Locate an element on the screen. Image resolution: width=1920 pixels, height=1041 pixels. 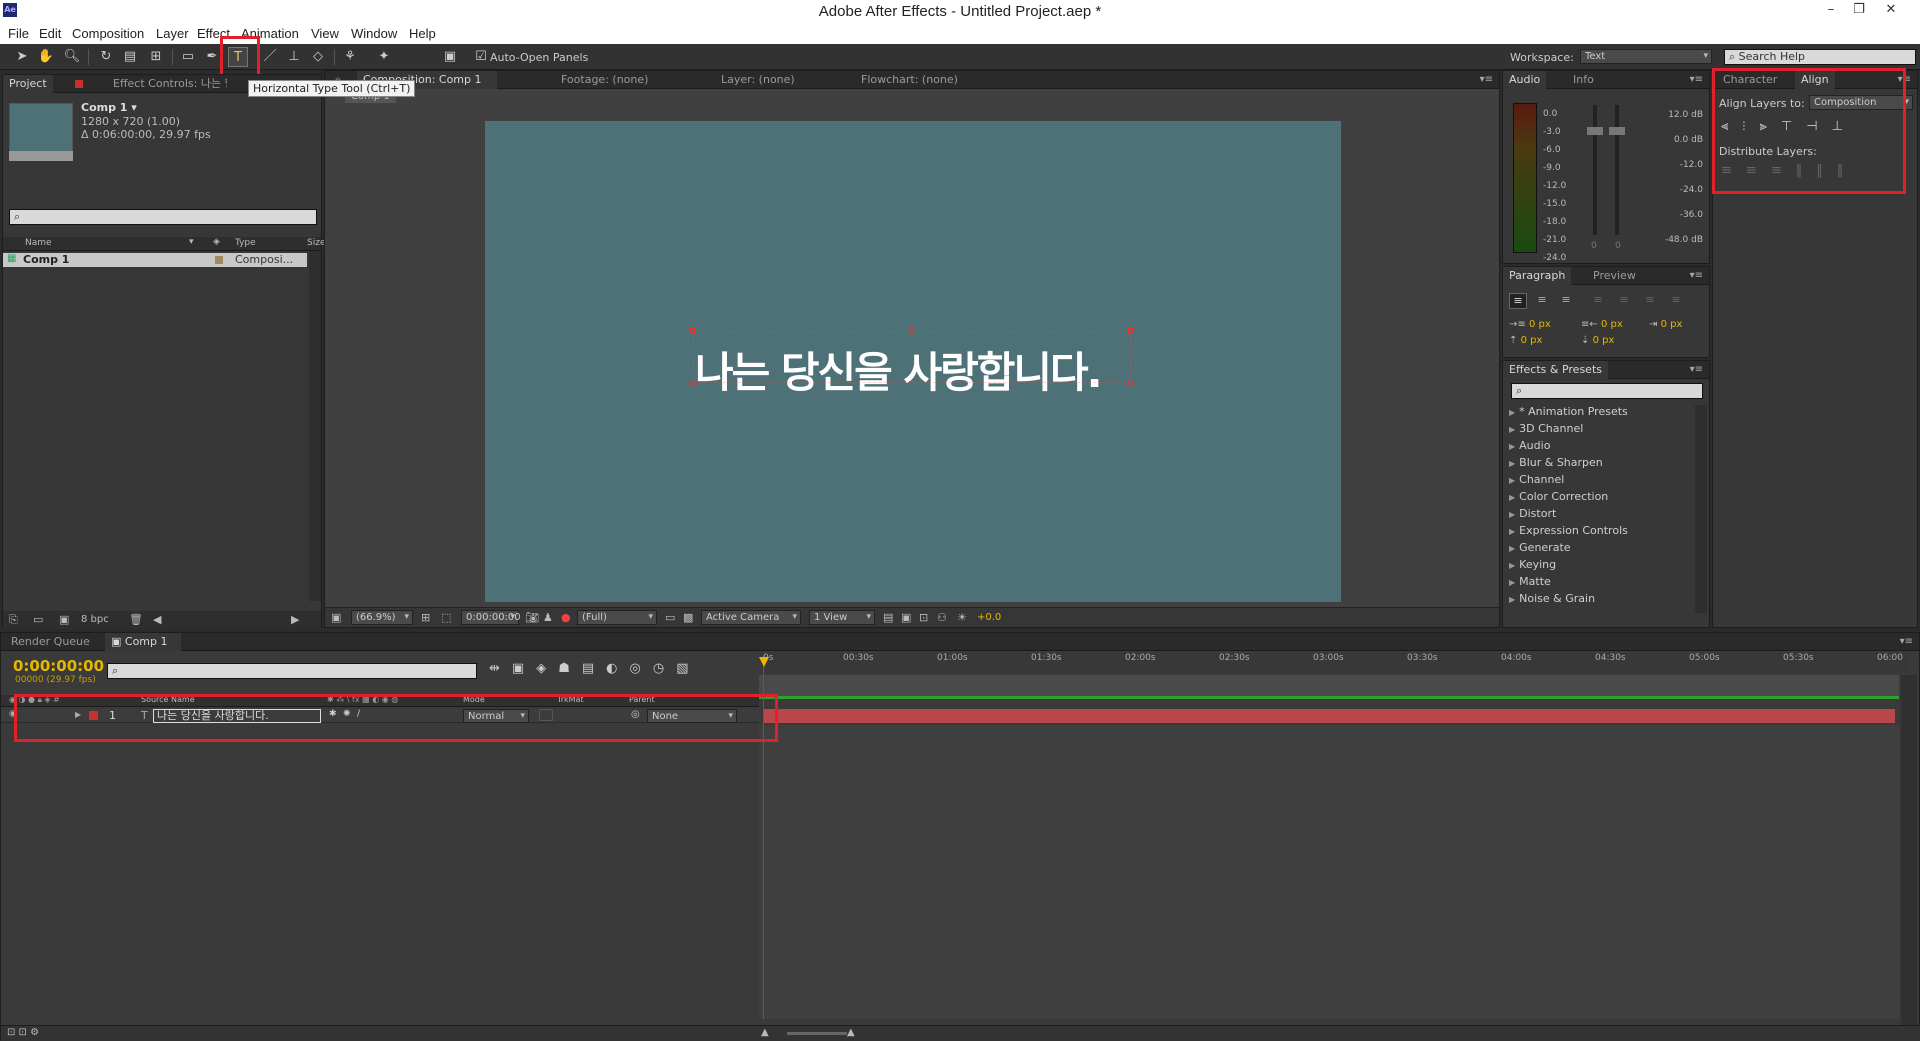
indent-right-field: ≡← 0 px is located at coordinates (1602, 324).